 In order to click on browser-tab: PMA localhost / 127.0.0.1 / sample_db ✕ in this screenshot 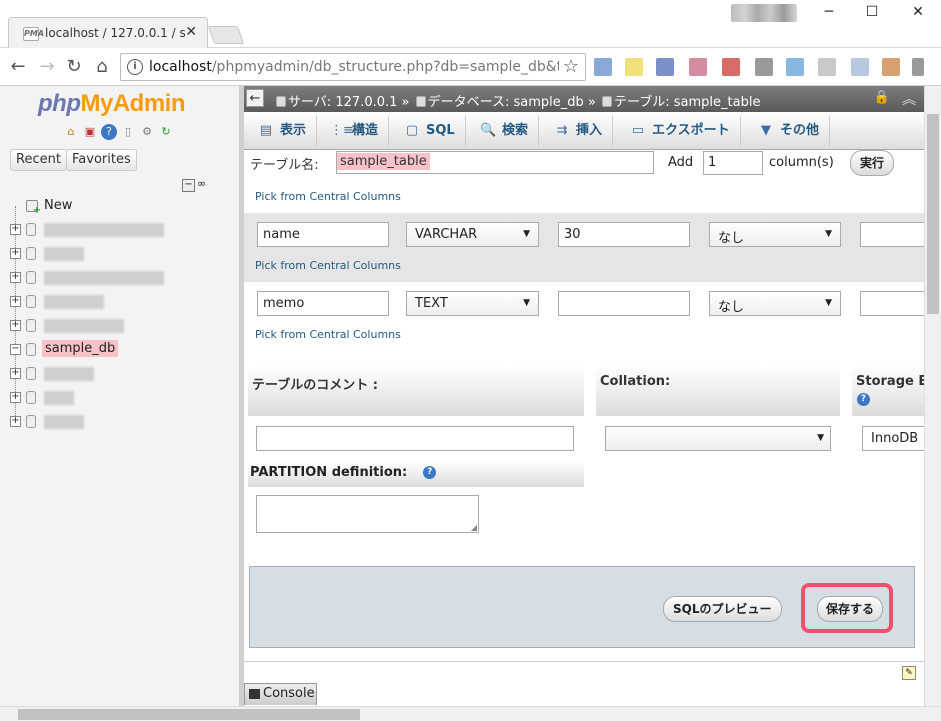, I will do `click(108, 32)`.